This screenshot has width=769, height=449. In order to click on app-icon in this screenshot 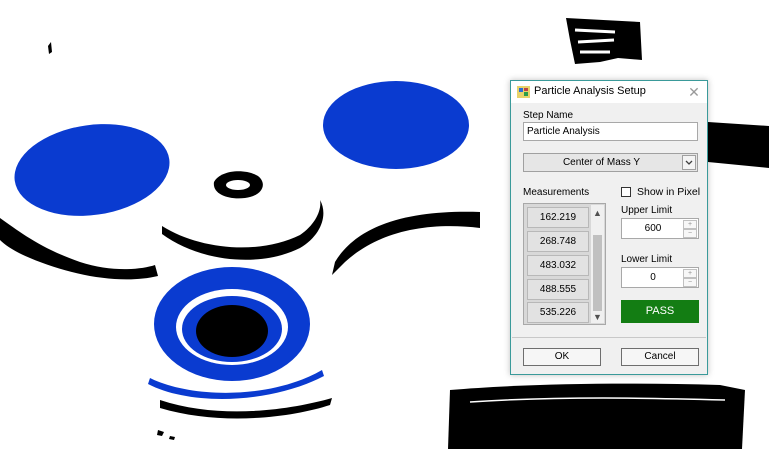, I will do `click(523, 92)`.